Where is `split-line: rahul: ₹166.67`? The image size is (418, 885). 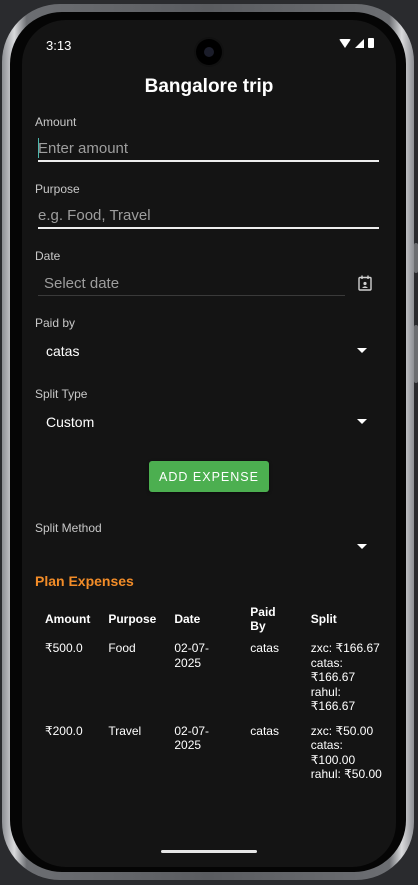 split-line: rahul: ₹166.67 is located at coordinates (333, 699).